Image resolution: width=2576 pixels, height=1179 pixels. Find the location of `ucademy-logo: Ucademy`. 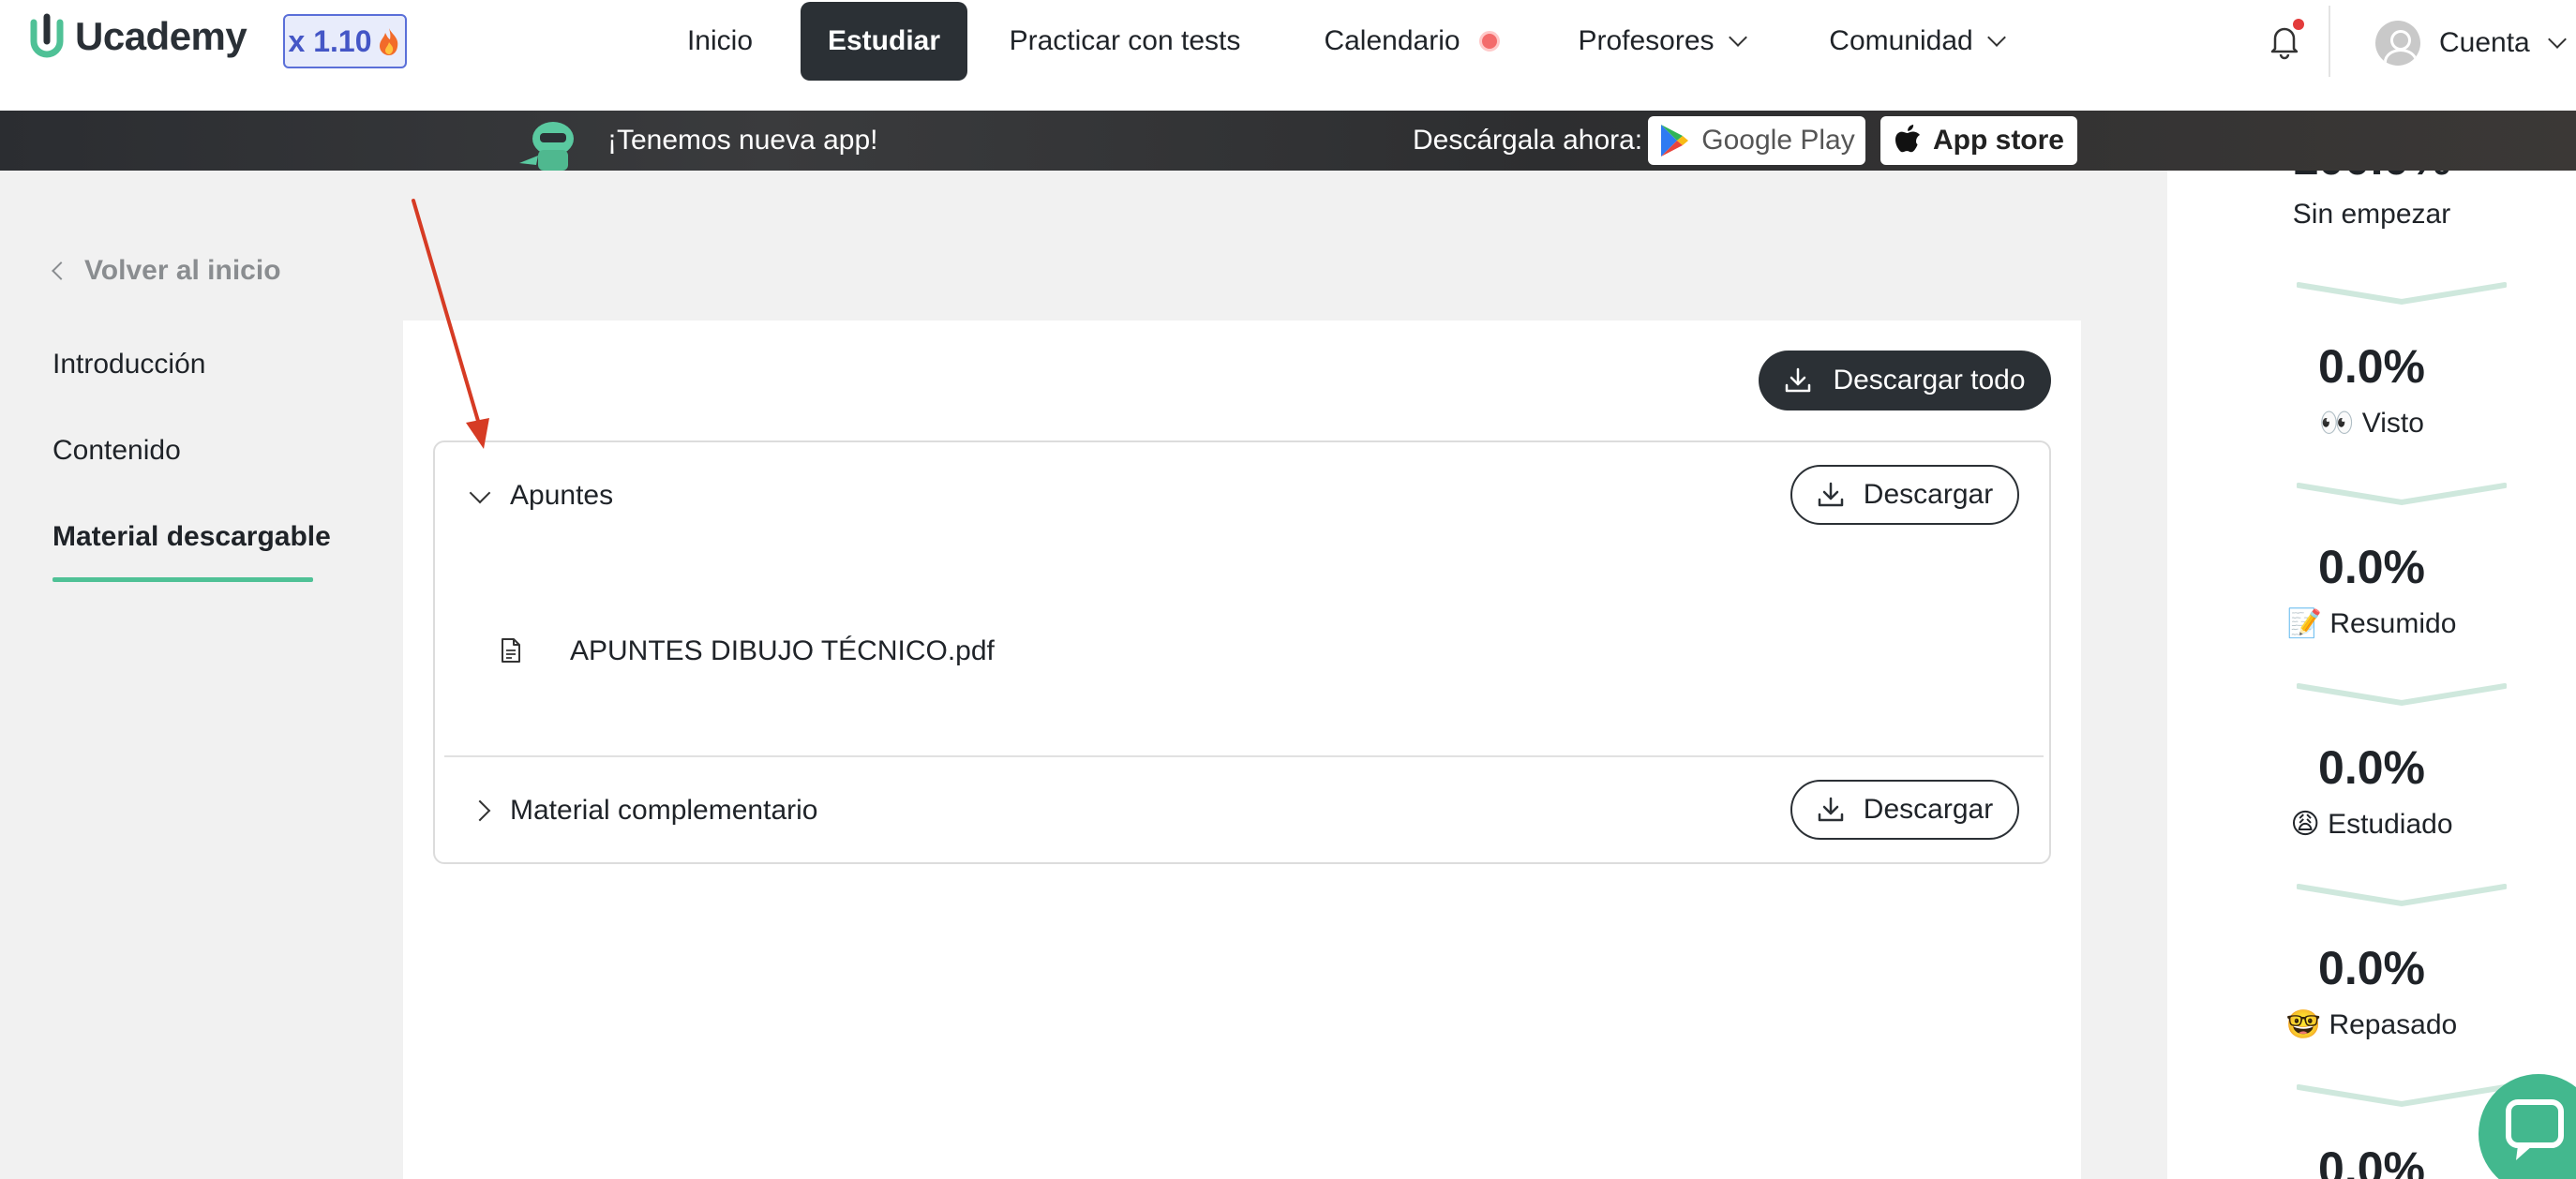

ucademy-logo: Ucademy is located at coordinates (137, 37).